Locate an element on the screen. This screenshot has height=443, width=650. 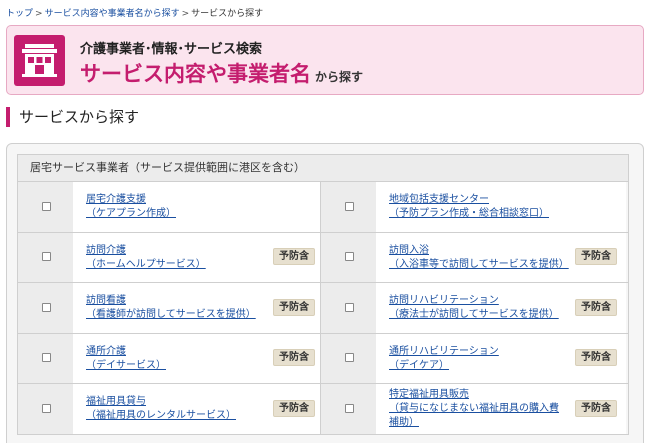
service-cell: 通所介護 （デイサービス） 予防含 is located at coordinates (171, 358).